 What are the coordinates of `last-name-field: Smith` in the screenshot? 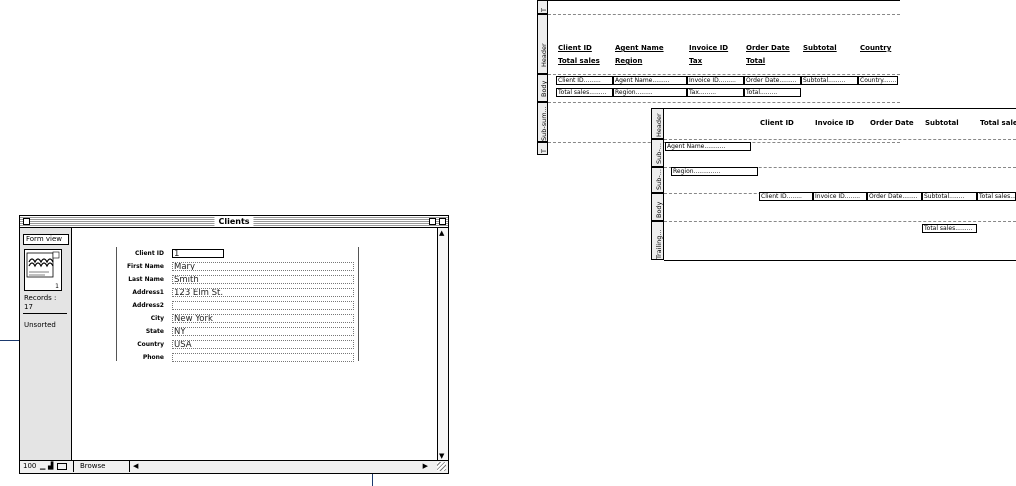 It's located at (263, 279).